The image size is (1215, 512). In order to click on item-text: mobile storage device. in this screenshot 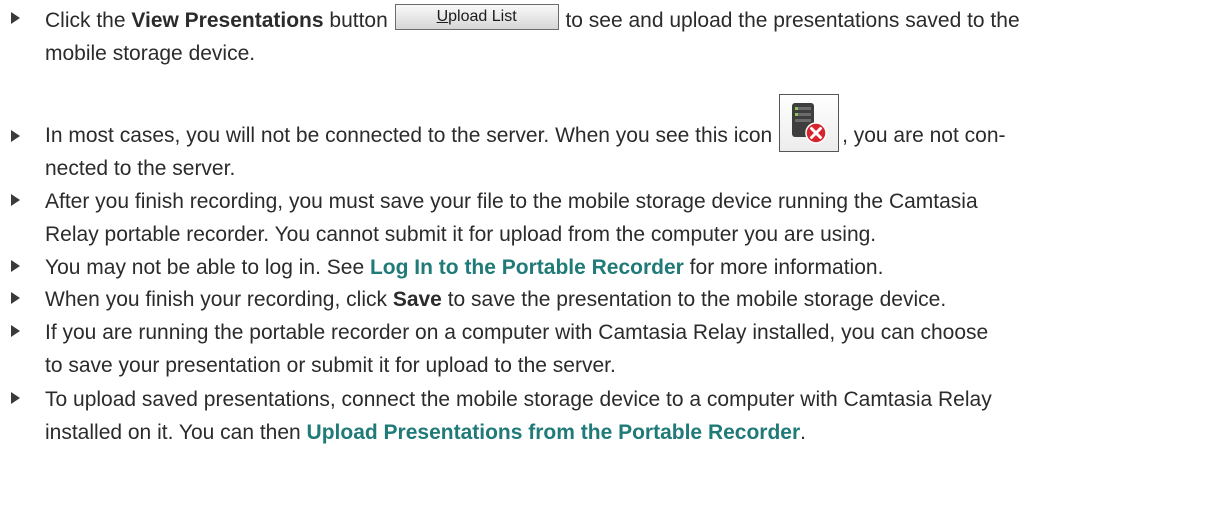, I will do `click(150, 53)`.